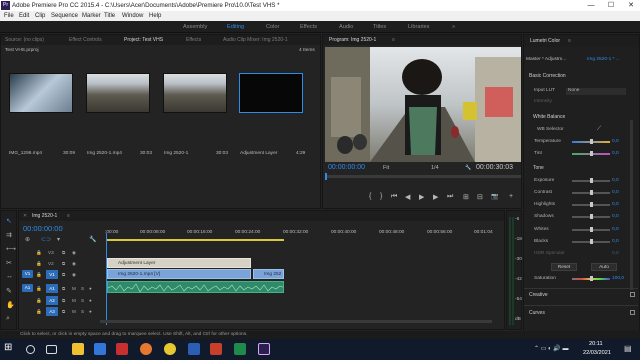 The image size is (640, 360). What do you see at coordinates (24, 40) in the screenshot?
I see `tab-source: Source: (no clips)` at bounding box center [24, 40].